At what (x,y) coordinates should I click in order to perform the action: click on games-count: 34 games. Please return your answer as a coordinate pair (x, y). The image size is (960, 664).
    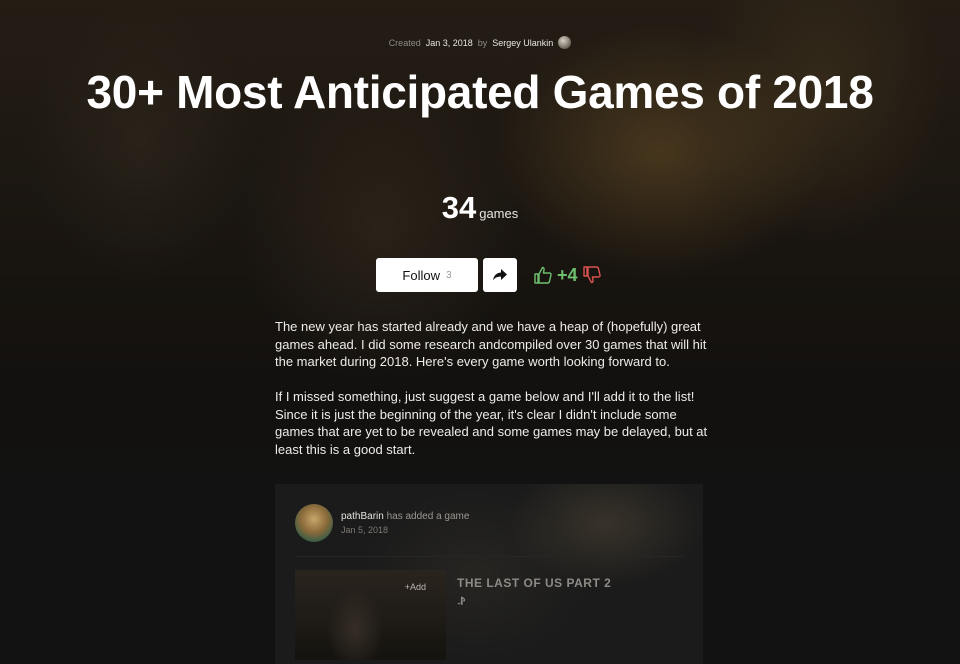
    Looking at the image, I should click on (480, 208).